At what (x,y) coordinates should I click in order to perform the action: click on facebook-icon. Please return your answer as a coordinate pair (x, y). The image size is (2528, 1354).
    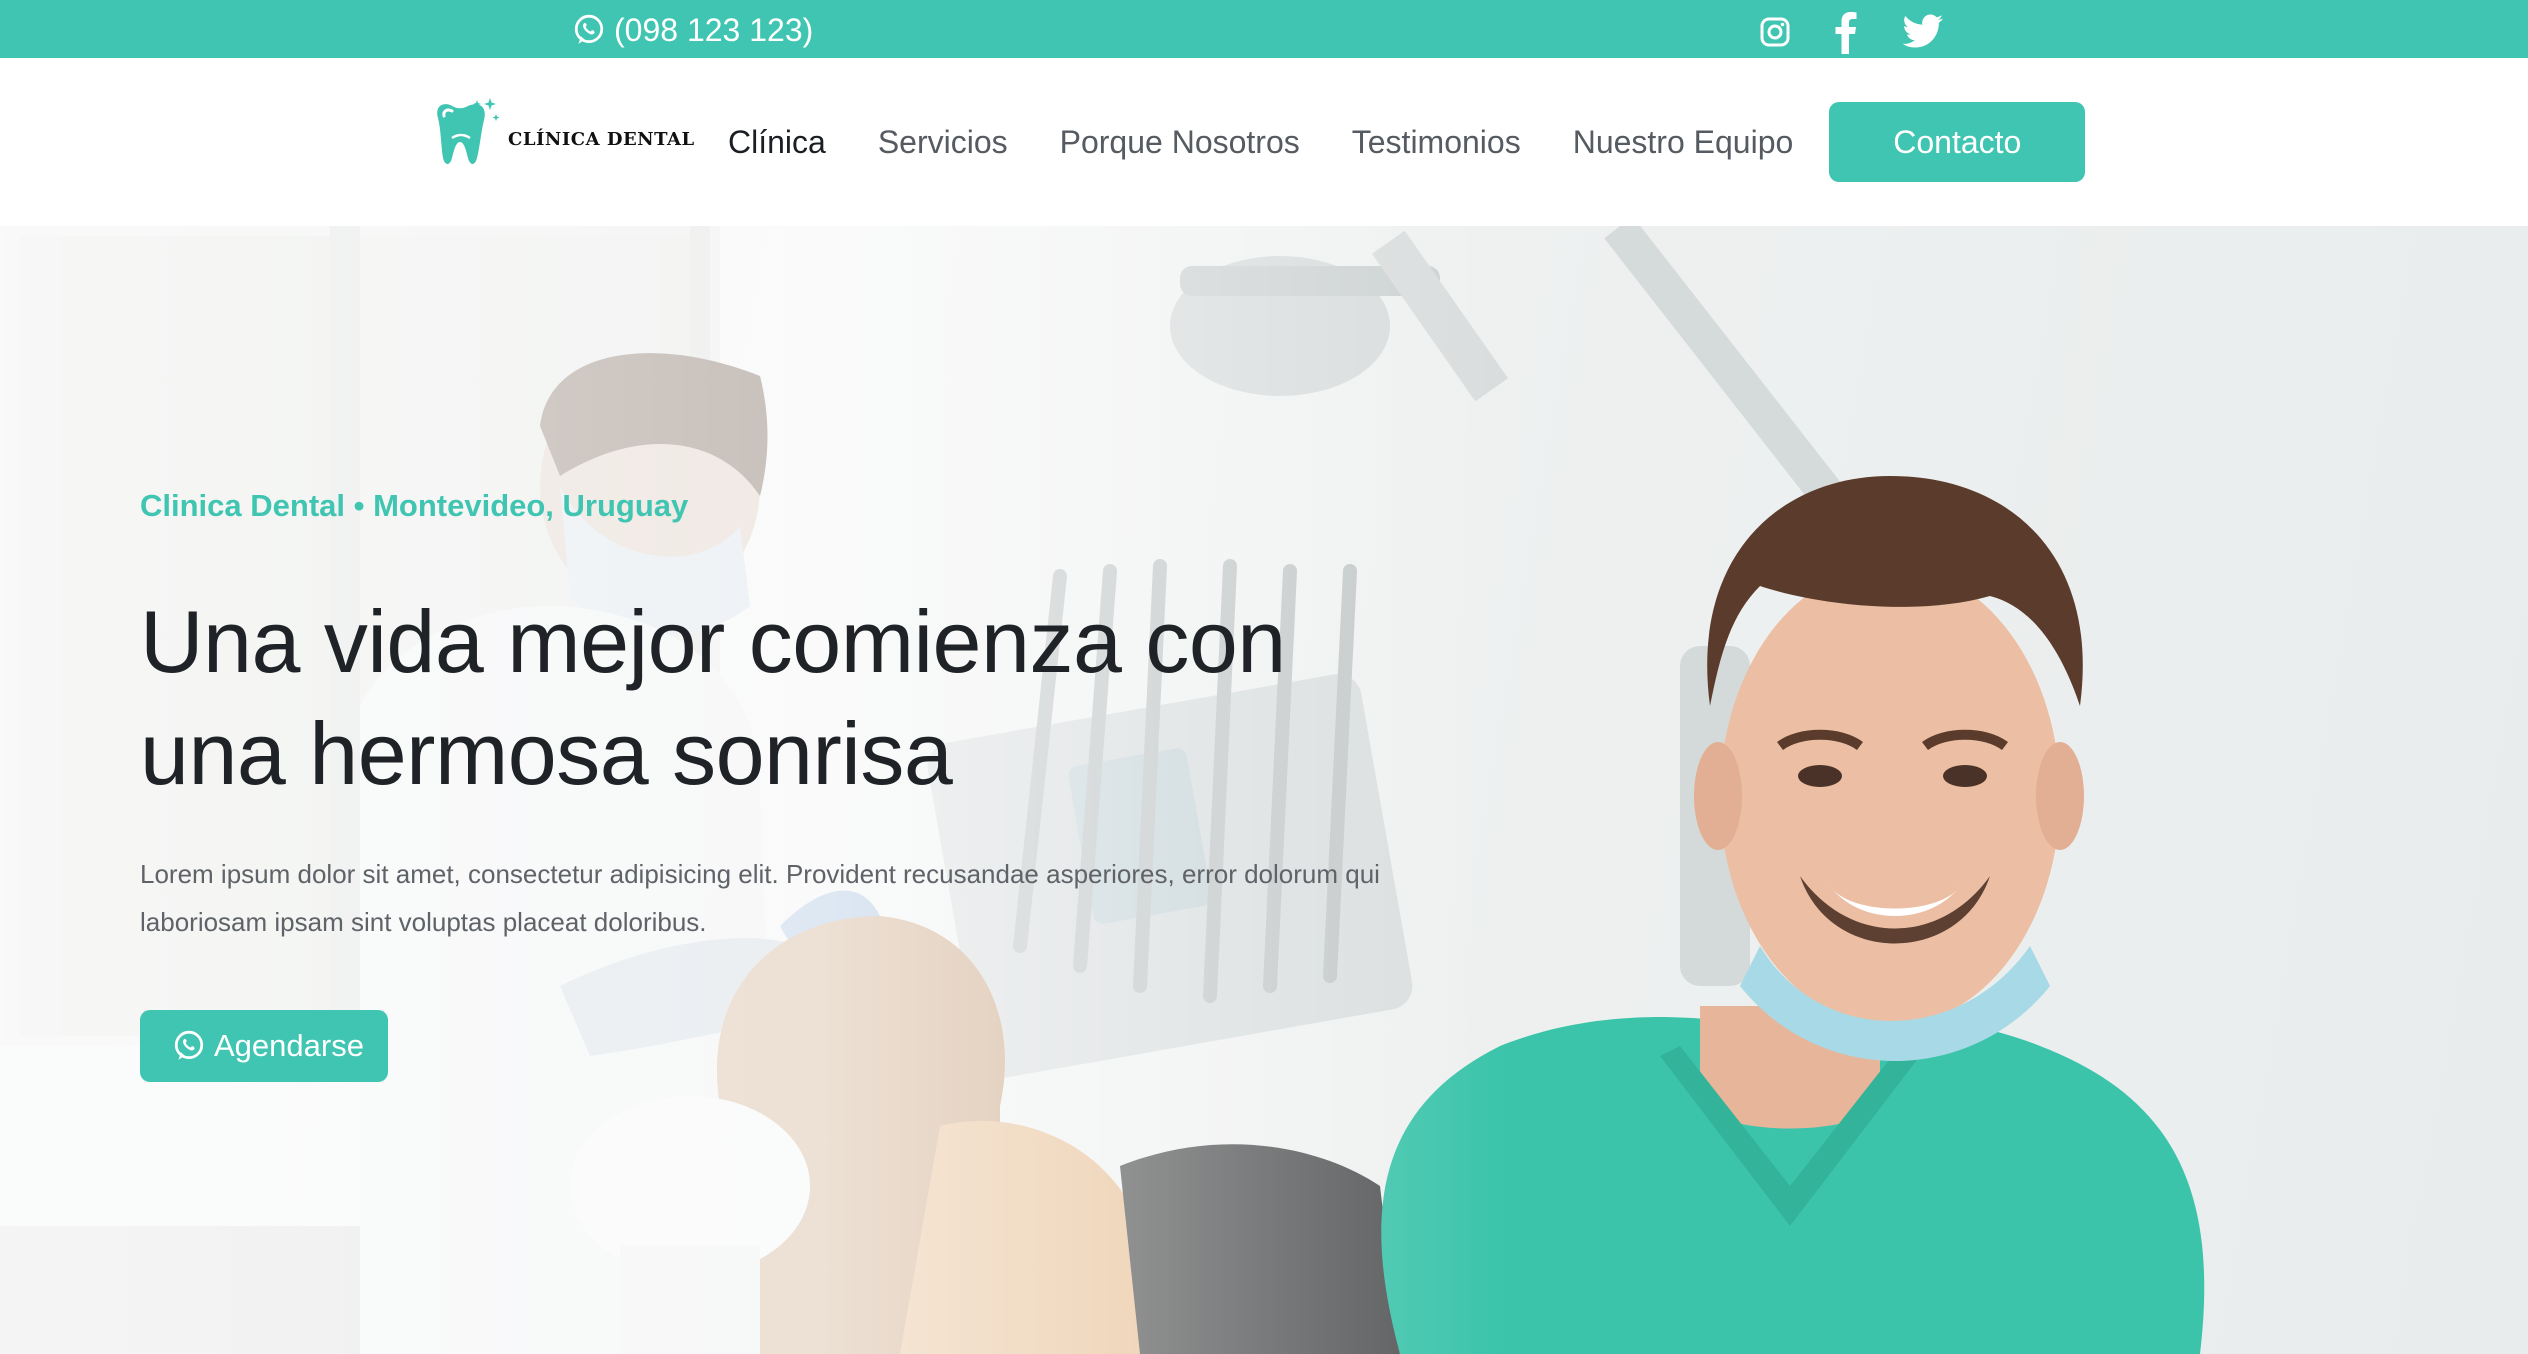
    Looking at the image, I should click on (1846, 32).